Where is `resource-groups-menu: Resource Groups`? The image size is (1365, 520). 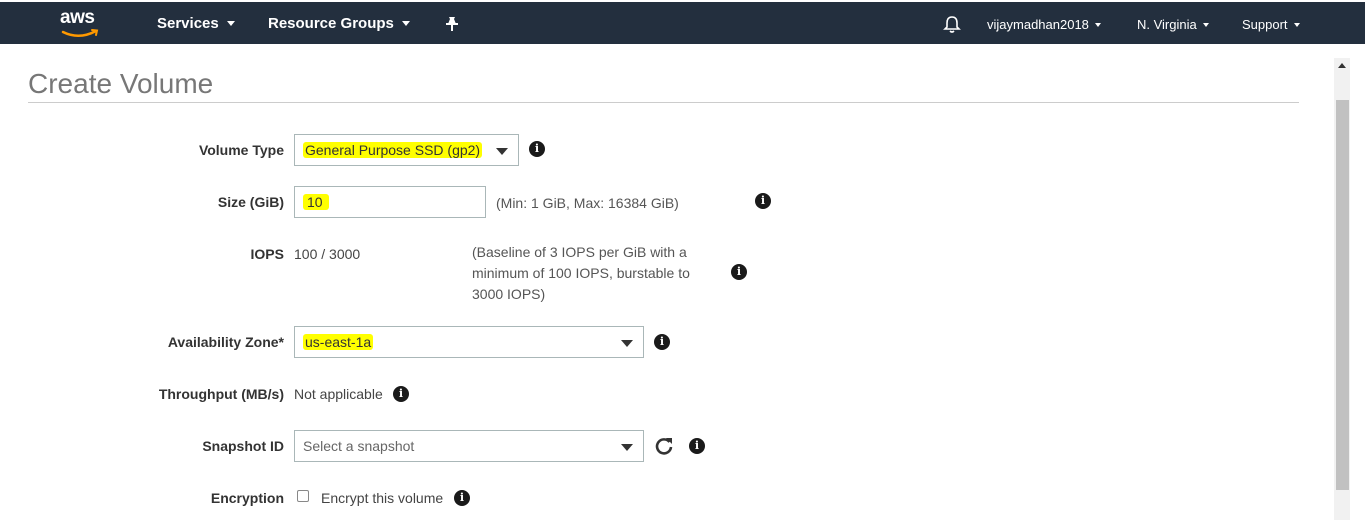 resource-groups-menu: Resource Groups is located at coordinates (339, 23).